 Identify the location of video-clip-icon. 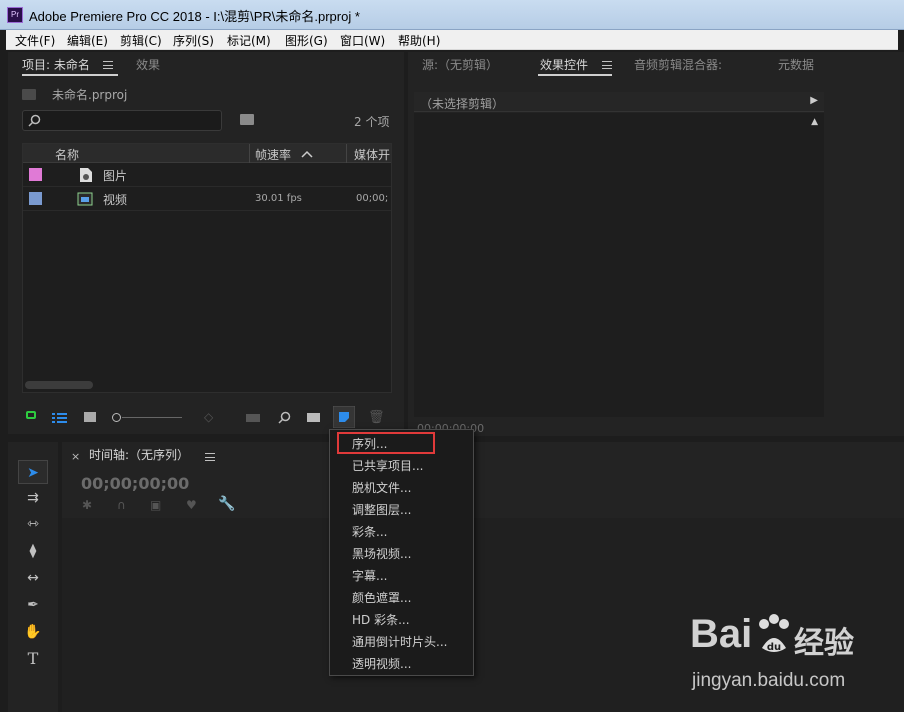
(85, 199).